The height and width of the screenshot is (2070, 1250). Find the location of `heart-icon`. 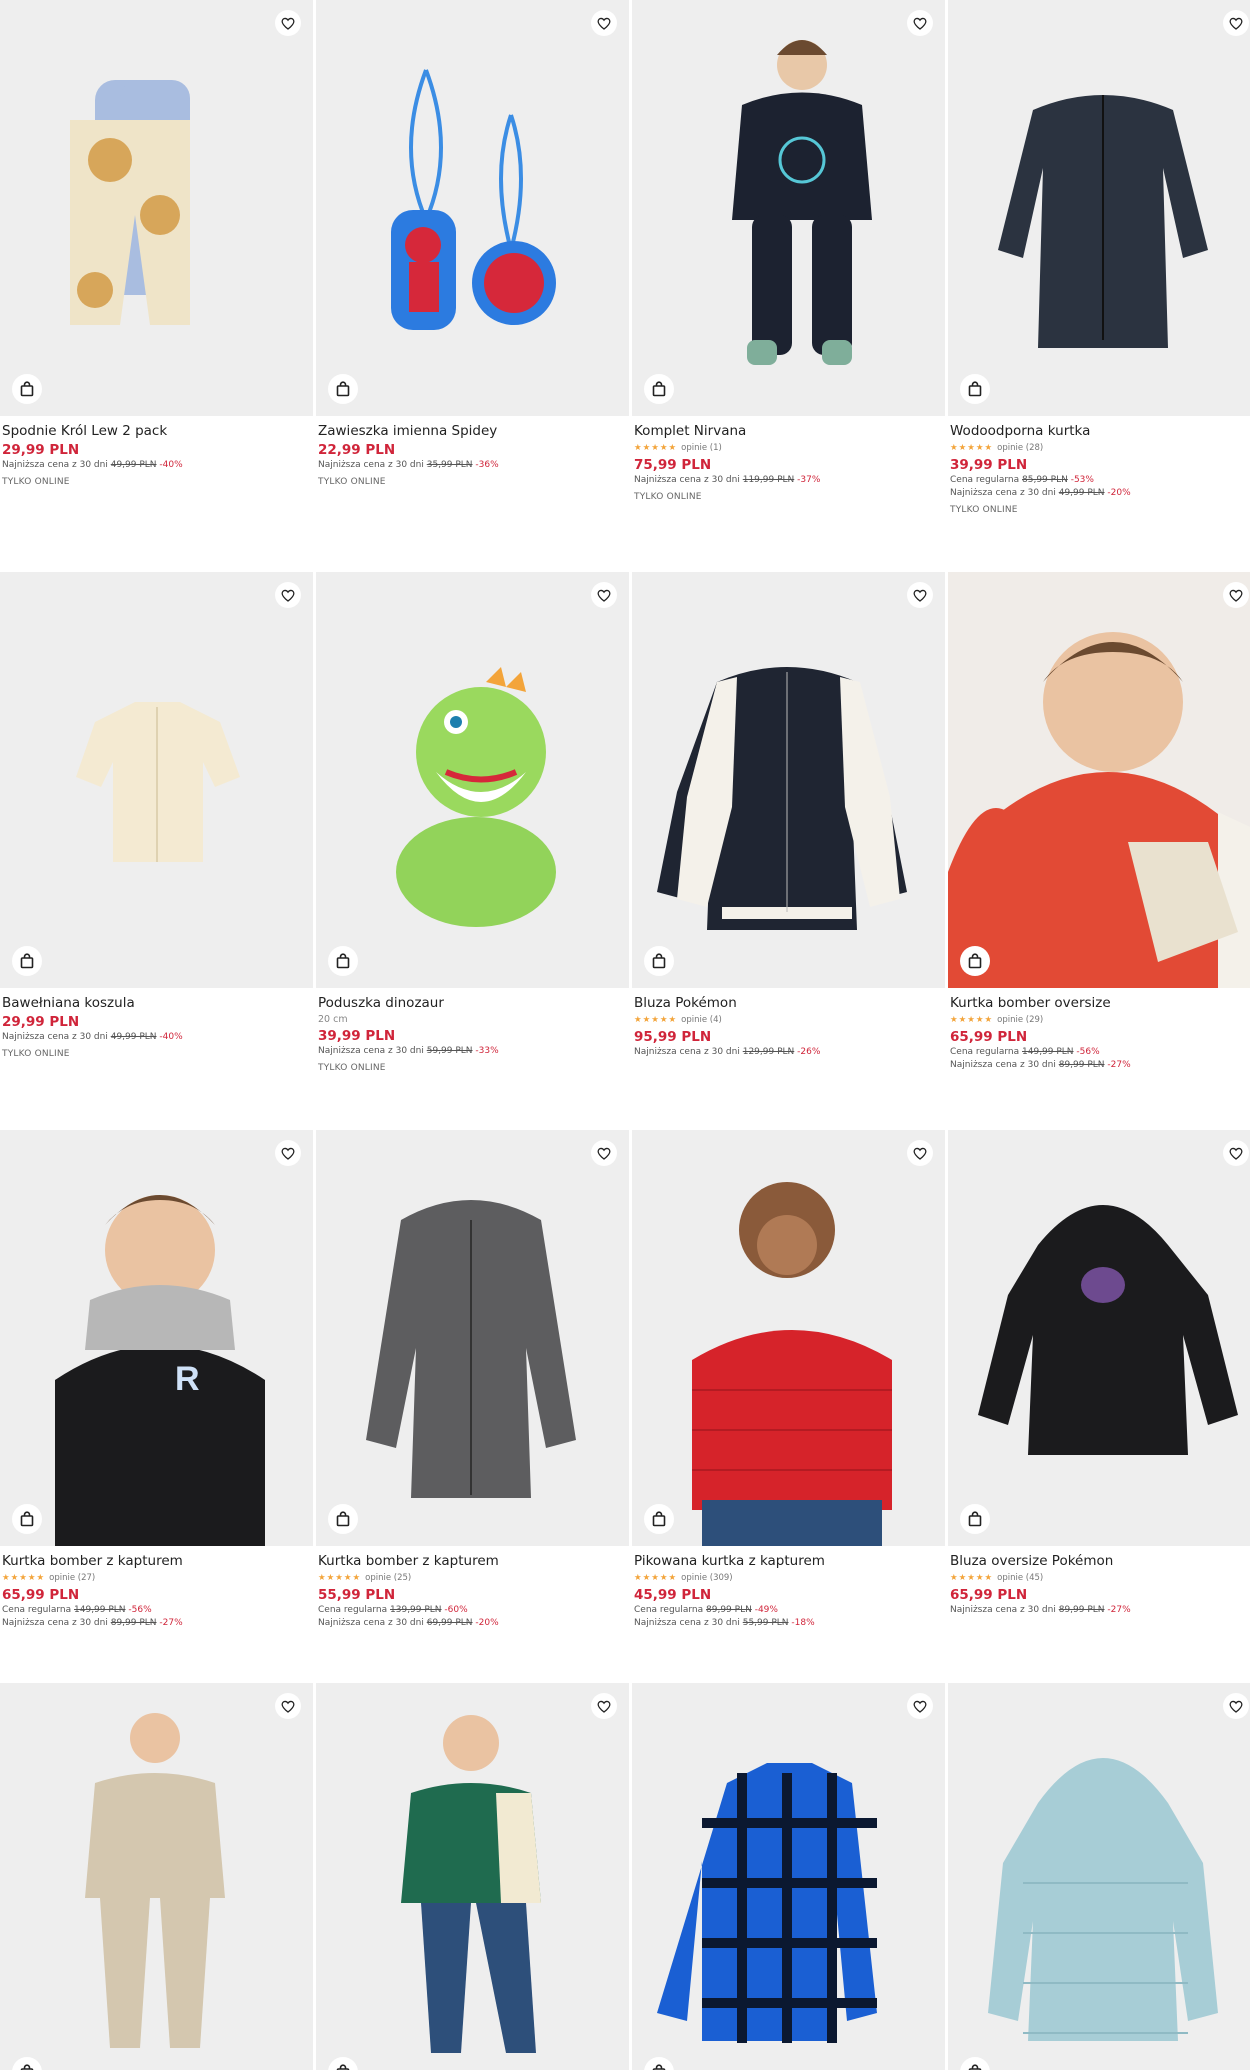

heart-icon is located at coordinates (604, 23).